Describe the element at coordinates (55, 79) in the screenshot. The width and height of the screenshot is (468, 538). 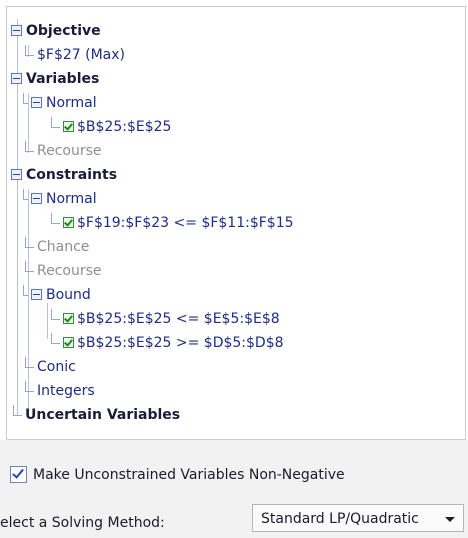
I see `tree-node-variables: Variables` at that location.